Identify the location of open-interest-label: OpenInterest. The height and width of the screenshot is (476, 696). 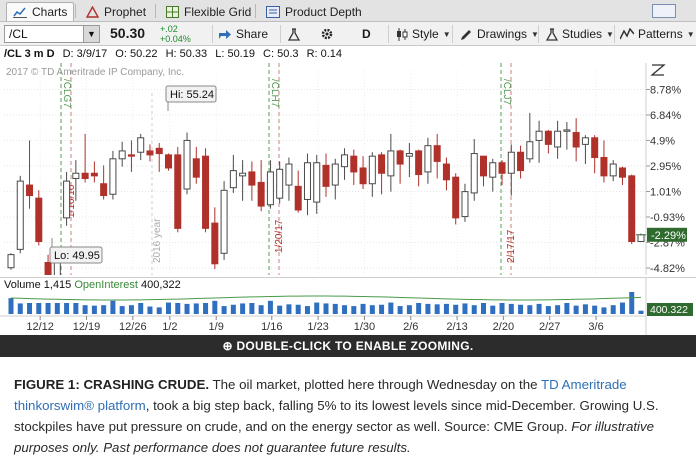
(106, 285).